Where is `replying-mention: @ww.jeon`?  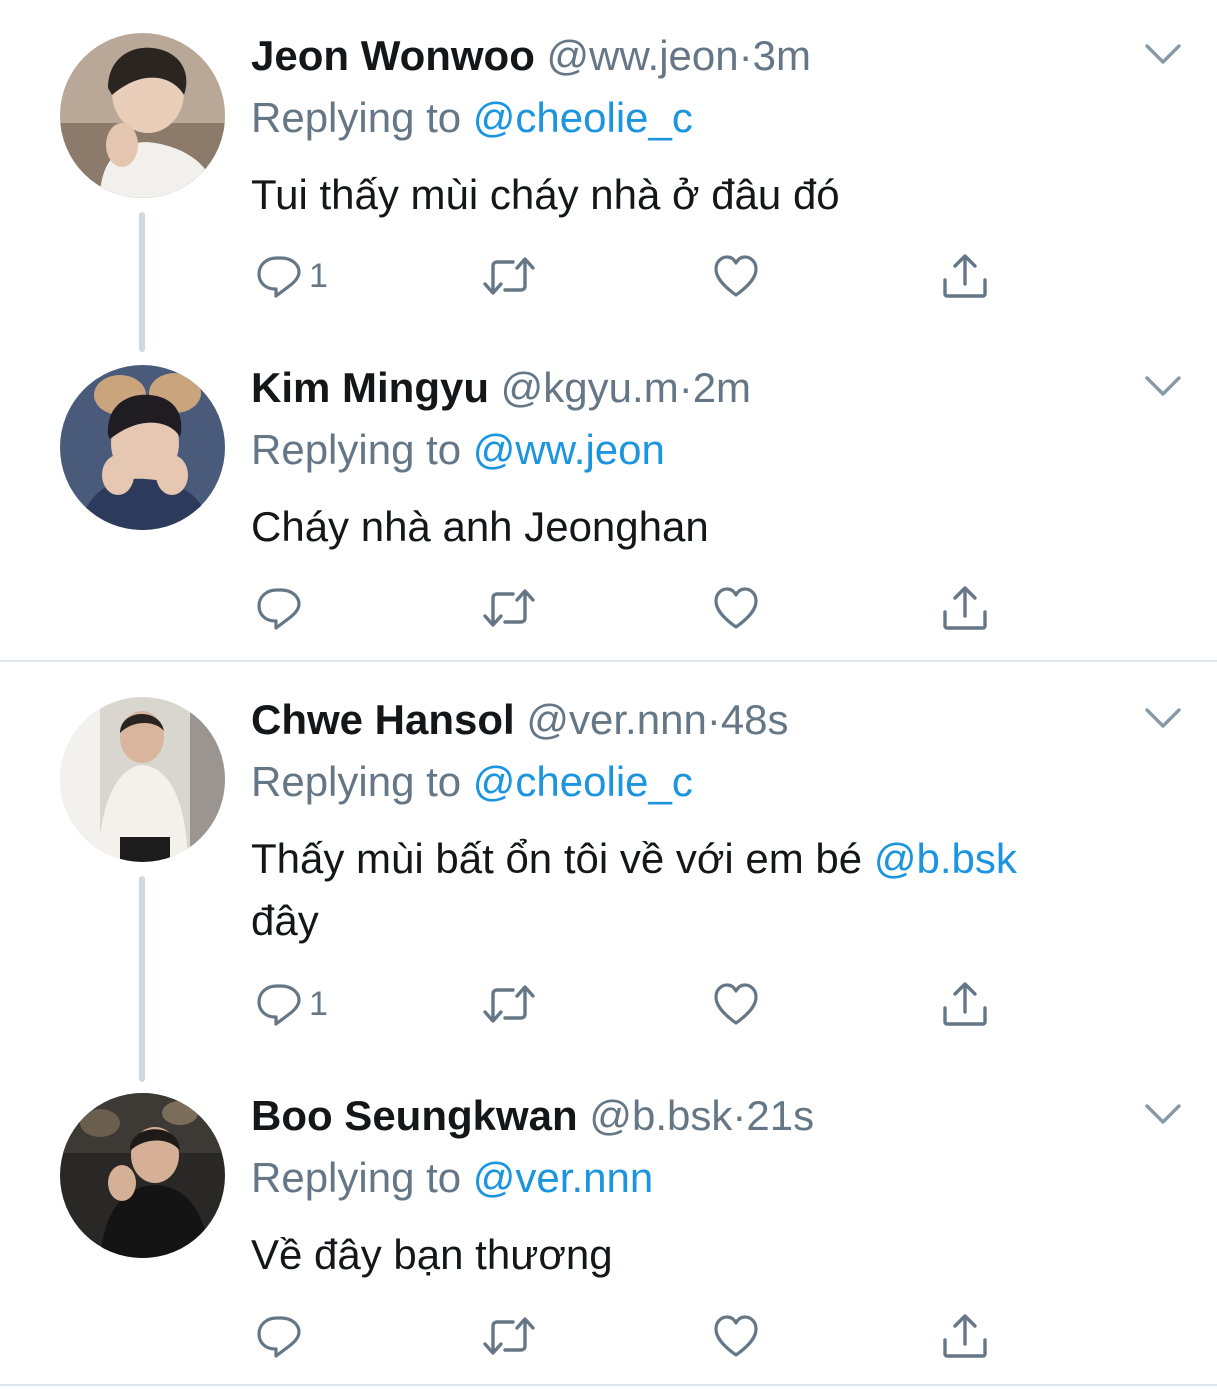 replying-mention: @ww.jeon is located at coordinates (569, 449).